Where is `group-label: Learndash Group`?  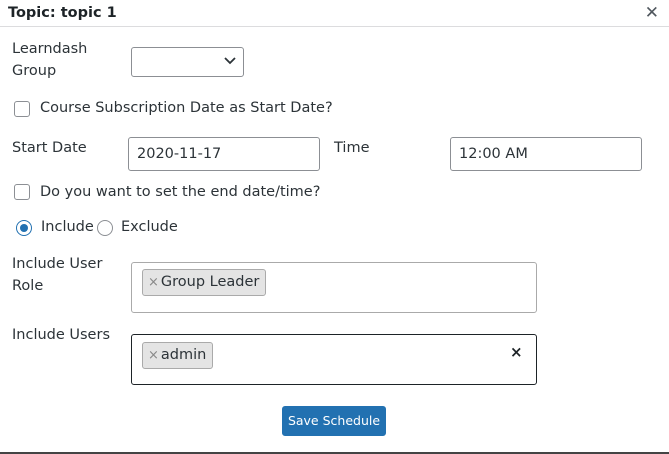 group-label: Learndash Group is located at coordinates (49, 60).